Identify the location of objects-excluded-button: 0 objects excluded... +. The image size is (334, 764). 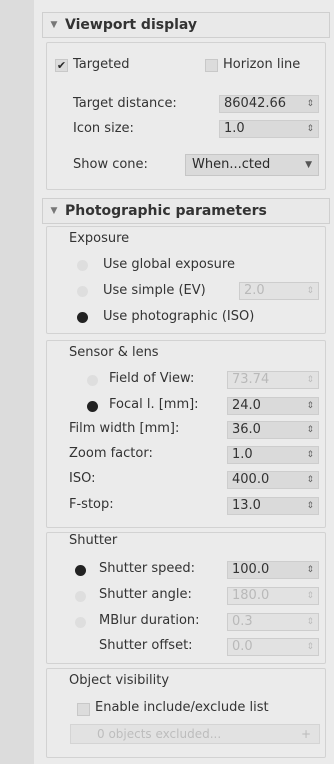
(195, 734).